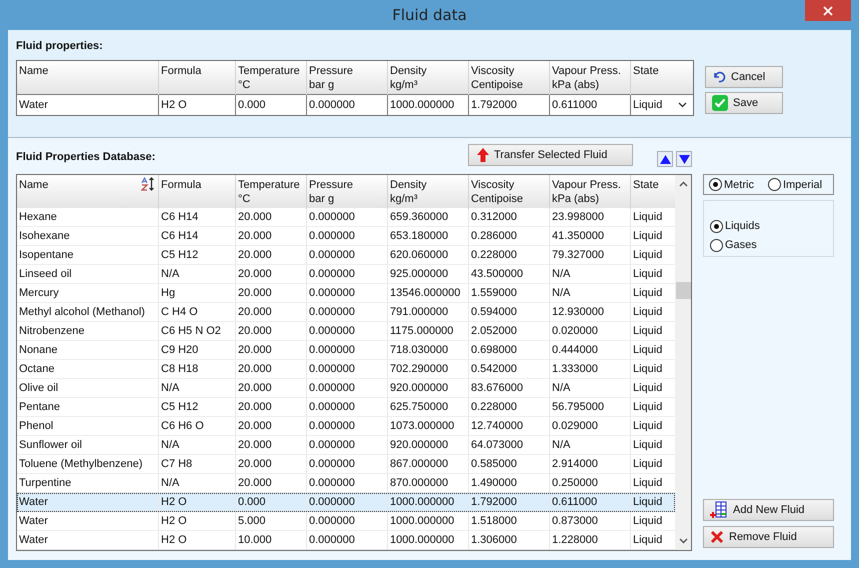  Describe the element at coordinates (744, 77) in the screenshot. I see `cancel-button: Cancel` at that location.